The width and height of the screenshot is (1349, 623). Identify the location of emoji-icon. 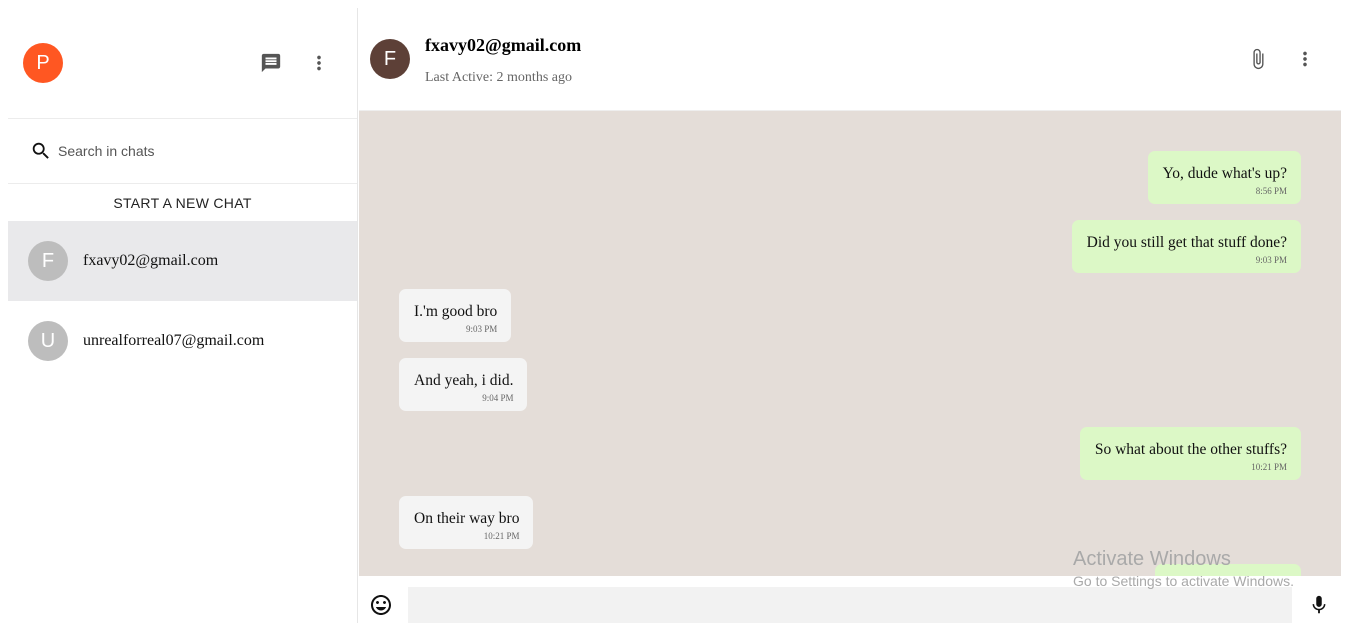
(381, 605).